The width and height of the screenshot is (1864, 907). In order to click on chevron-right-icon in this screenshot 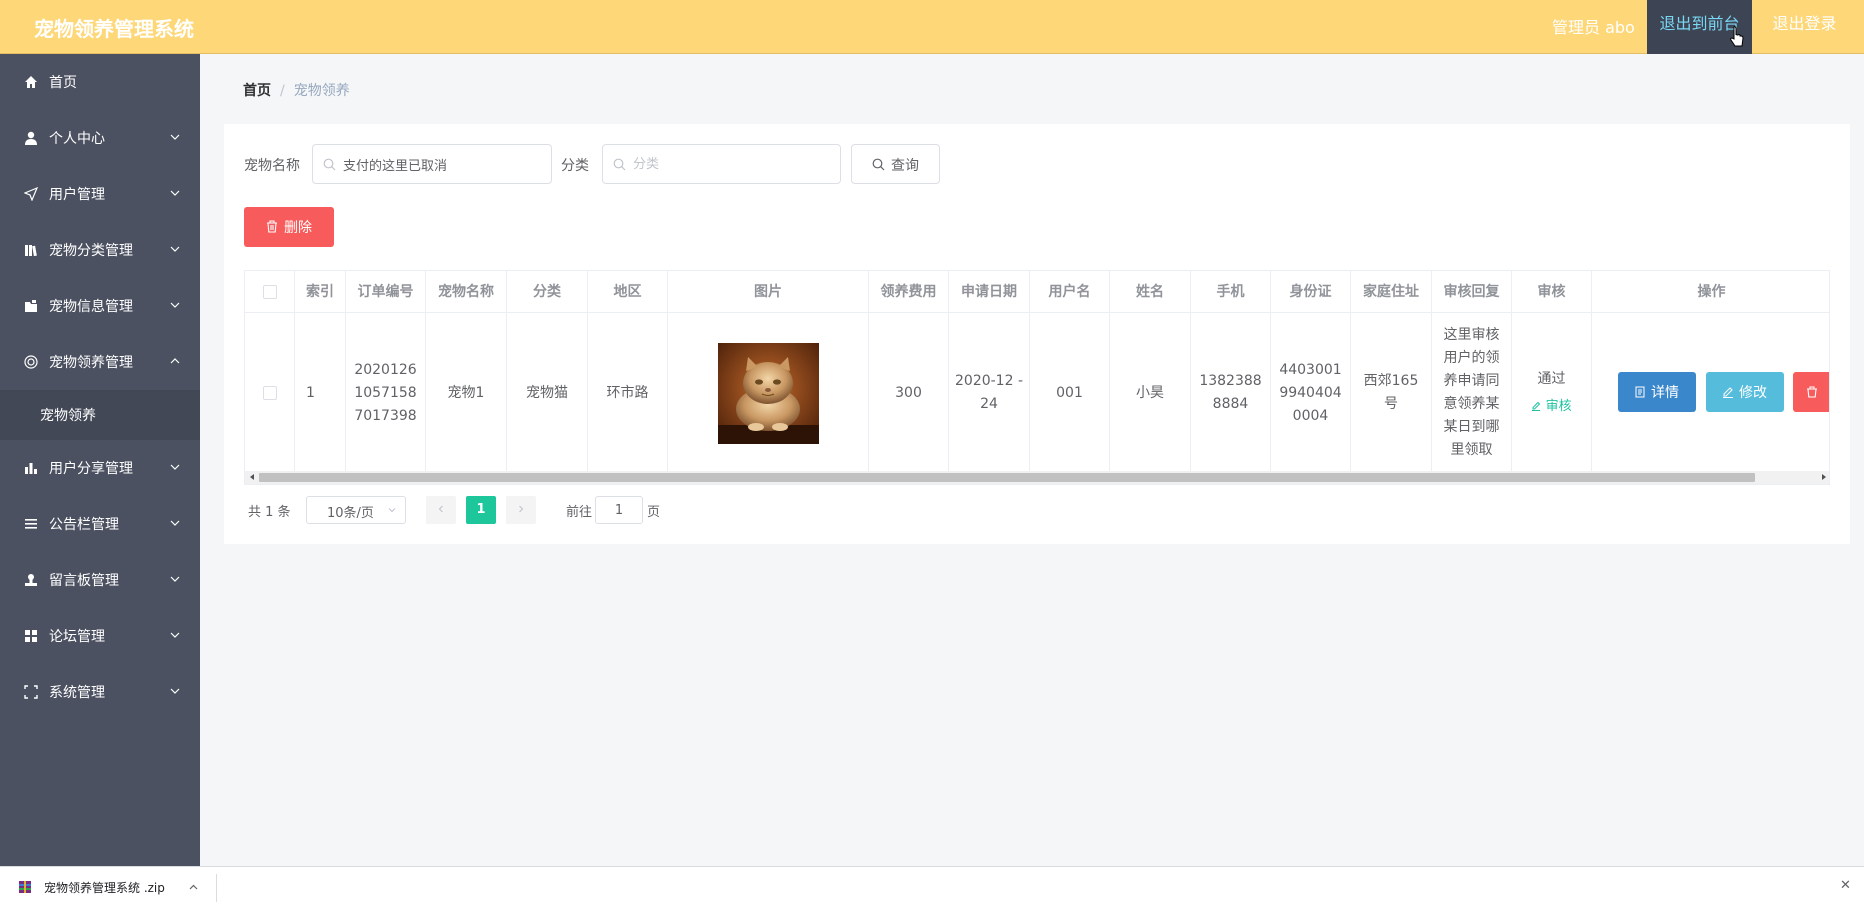, I will do `click(521, 509)`.